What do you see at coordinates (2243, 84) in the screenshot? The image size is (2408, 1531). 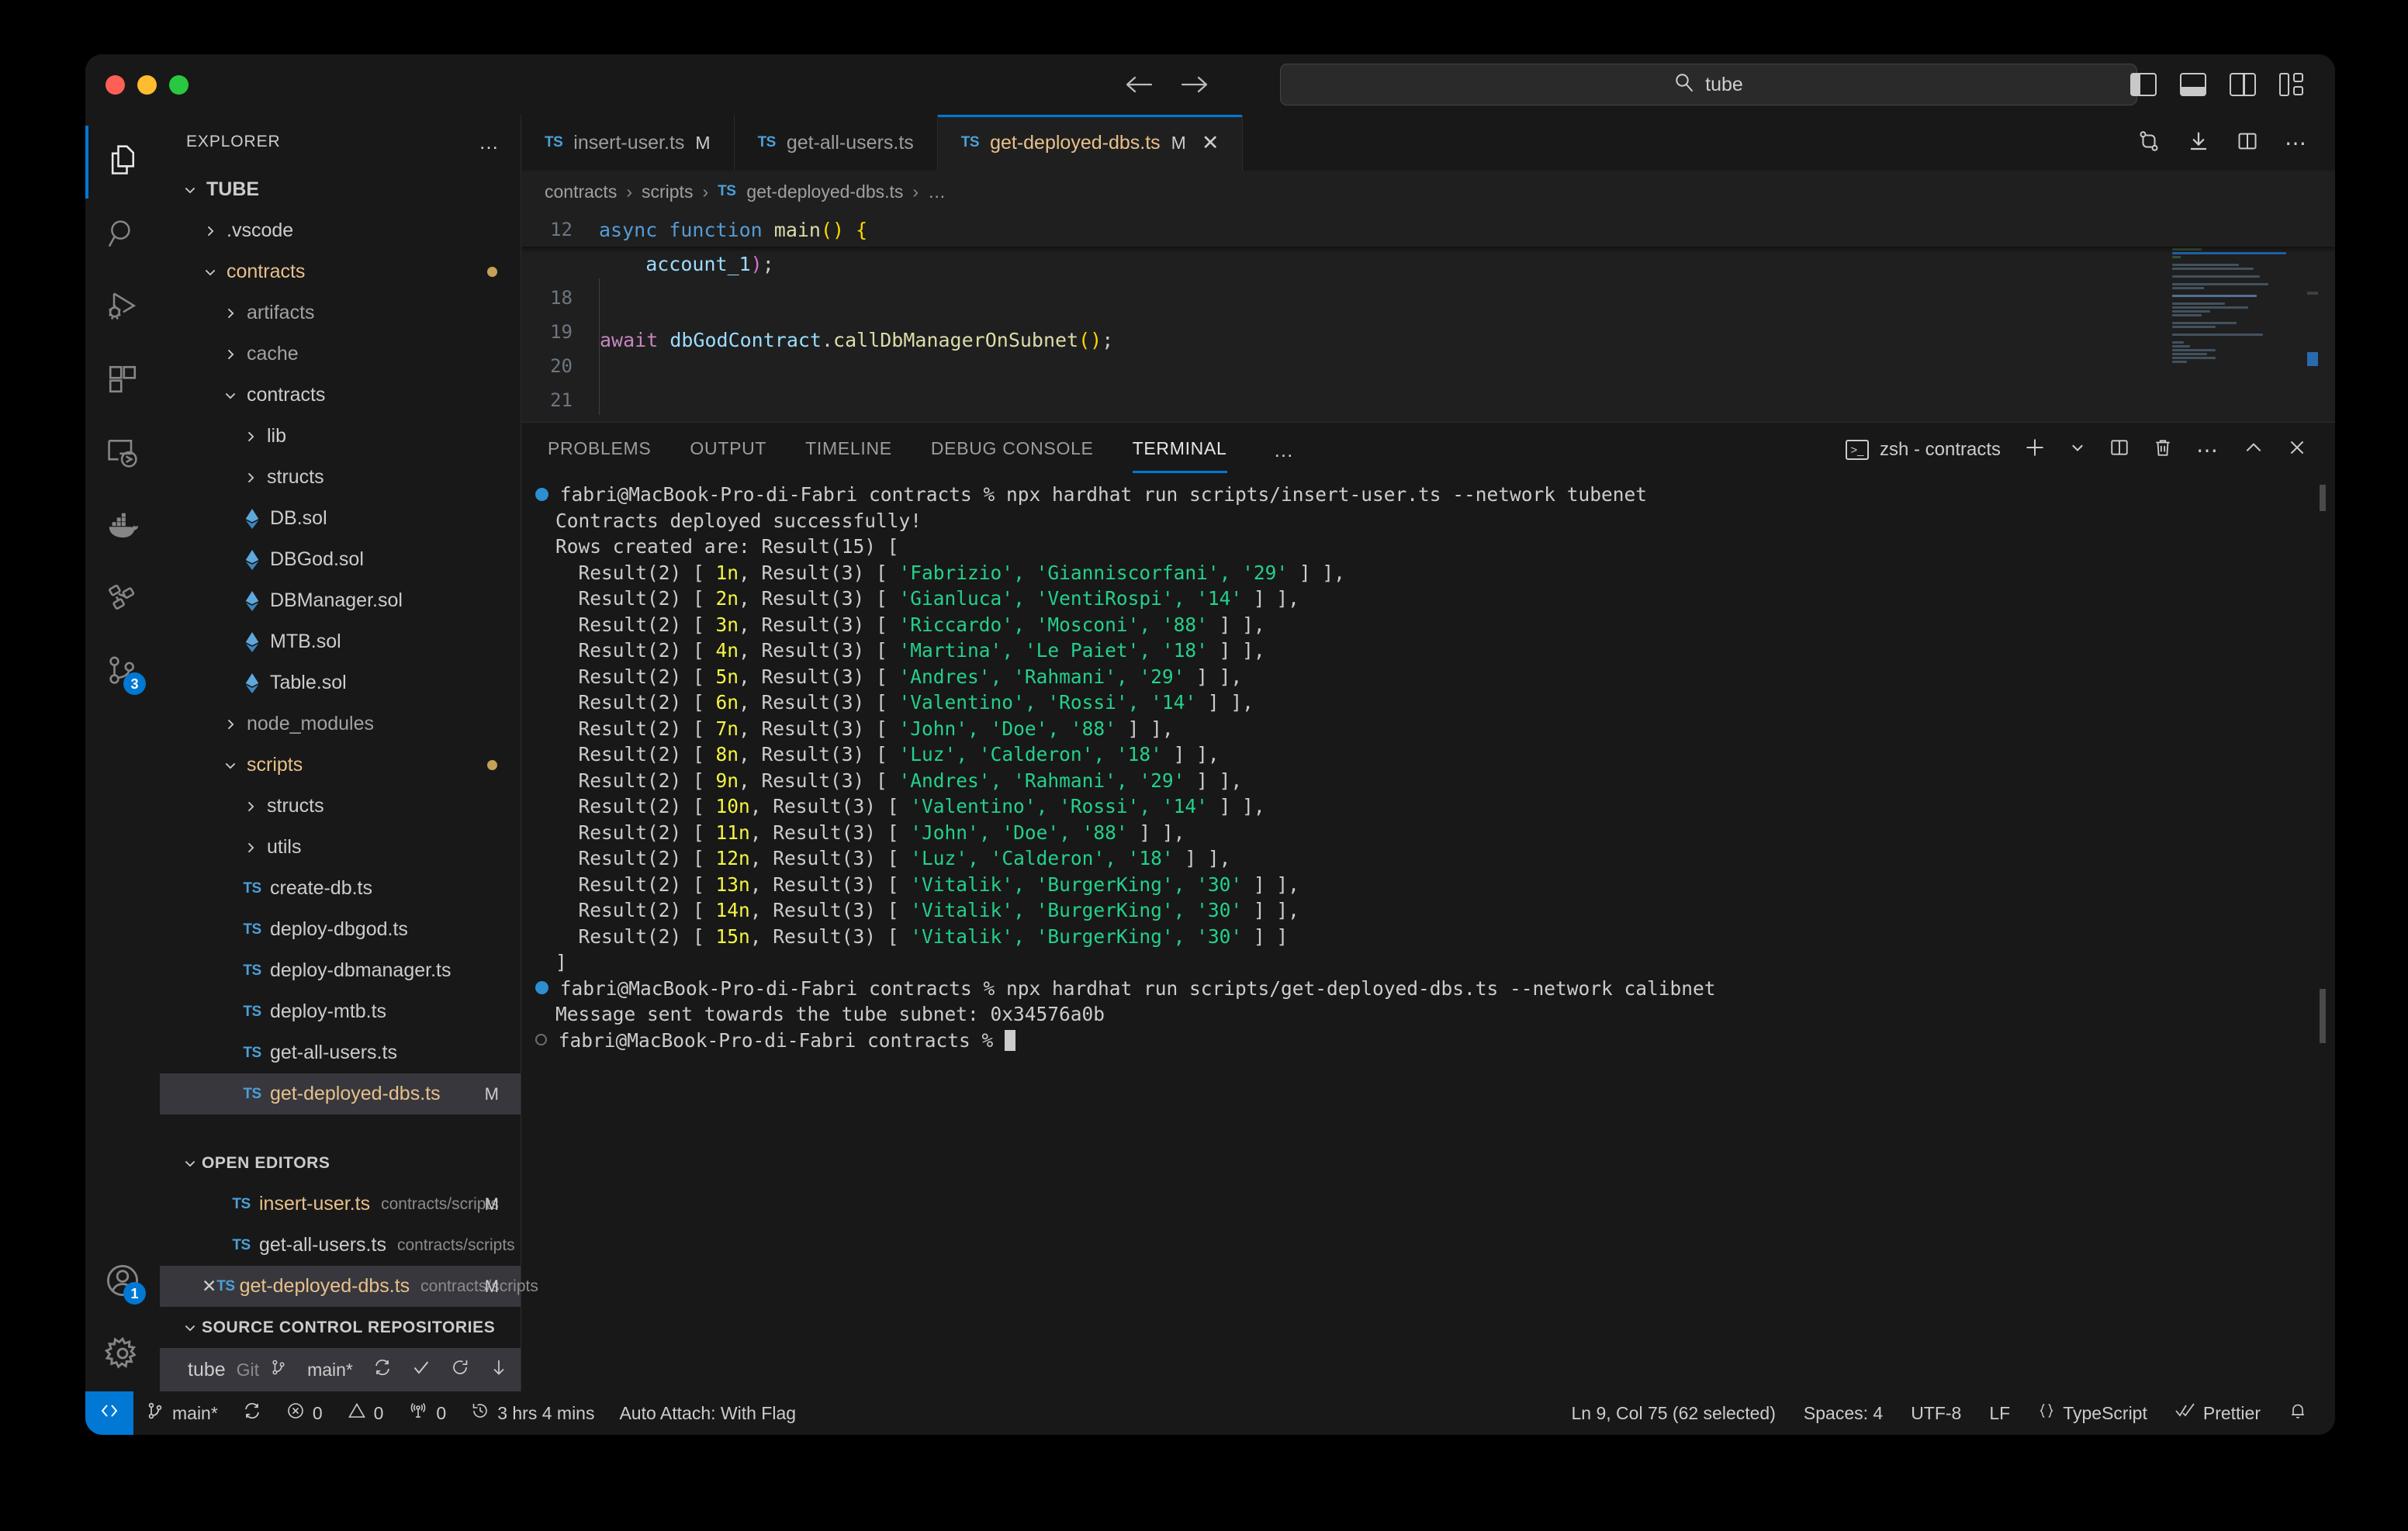 I see `toggle-secondary-sidebar-icon` at bounding box center [2243, 84].